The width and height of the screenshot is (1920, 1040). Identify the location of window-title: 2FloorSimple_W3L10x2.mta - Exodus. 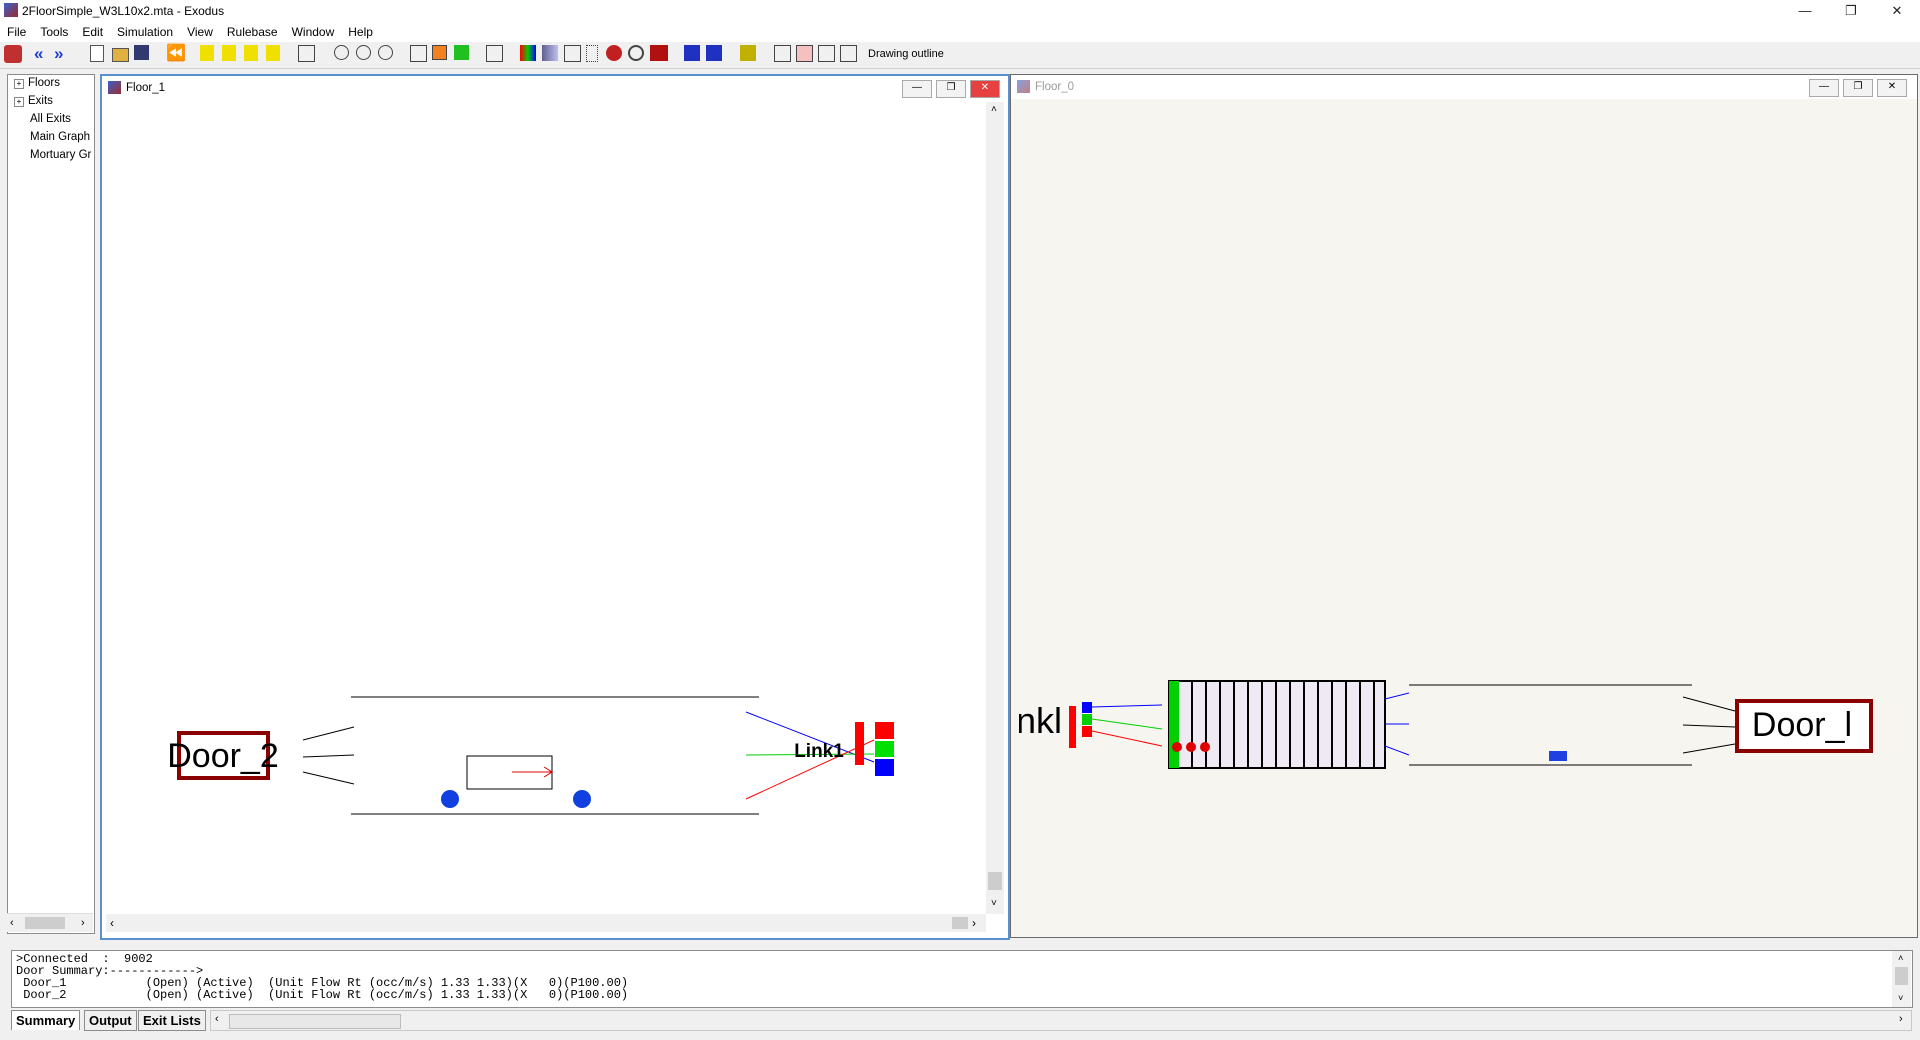
(123, 11).